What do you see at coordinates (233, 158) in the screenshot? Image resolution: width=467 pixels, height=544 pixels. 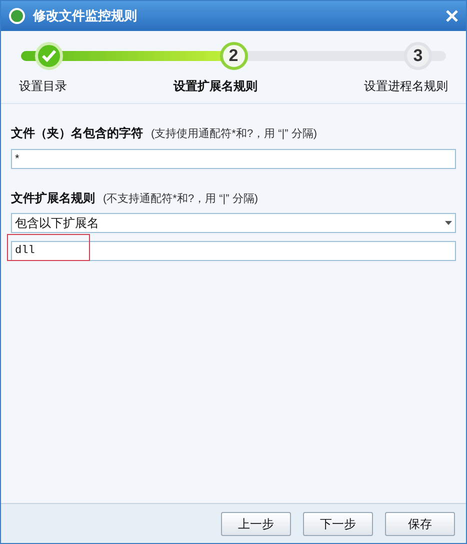 I see `input-field: *` at bounding box center [233, 158].